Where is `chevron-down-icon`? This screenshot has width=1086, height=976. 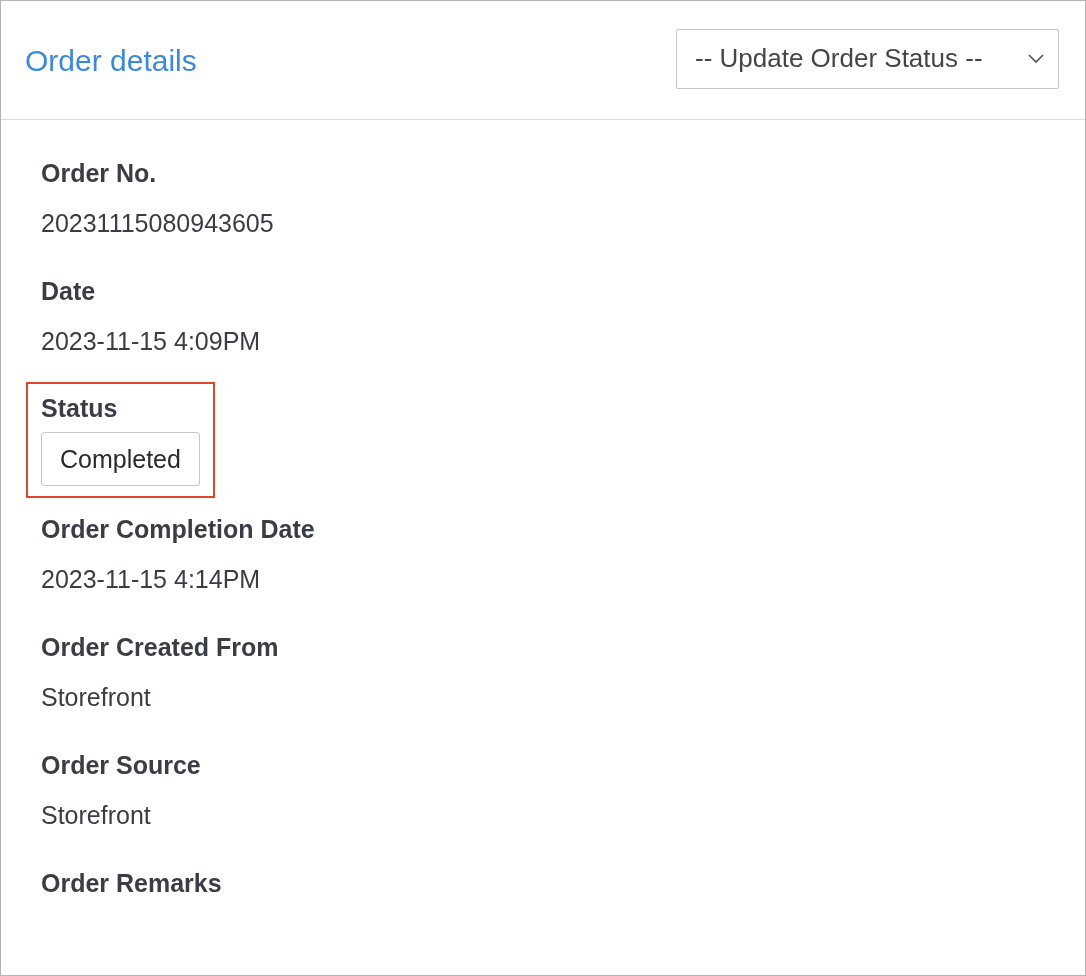 chevron-down-icon is located at coordinates (1036, 58).